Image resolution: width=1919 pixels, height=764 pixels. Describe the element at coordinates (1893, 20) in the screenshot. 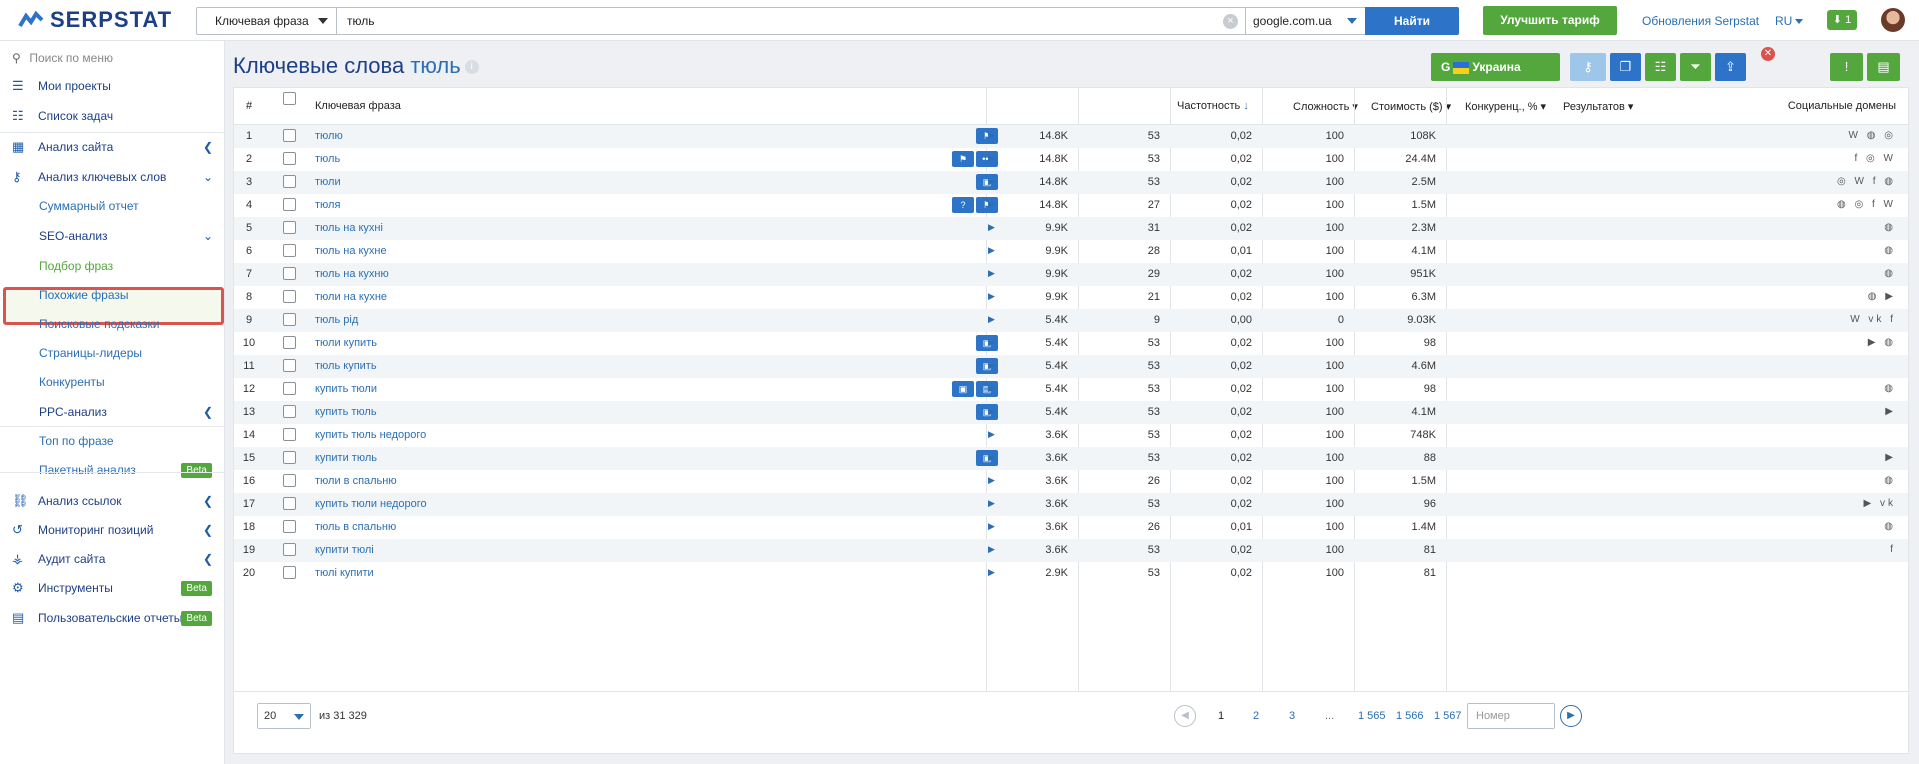

I see `avatar` at that location.